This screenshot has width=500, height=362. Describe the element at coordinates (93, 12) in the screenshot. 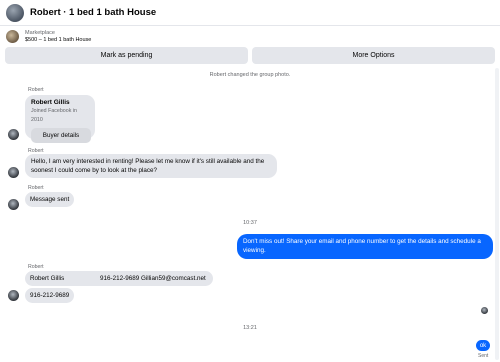

I see `conversation-title: Robert · 1 bed 1 bath House` at that location.